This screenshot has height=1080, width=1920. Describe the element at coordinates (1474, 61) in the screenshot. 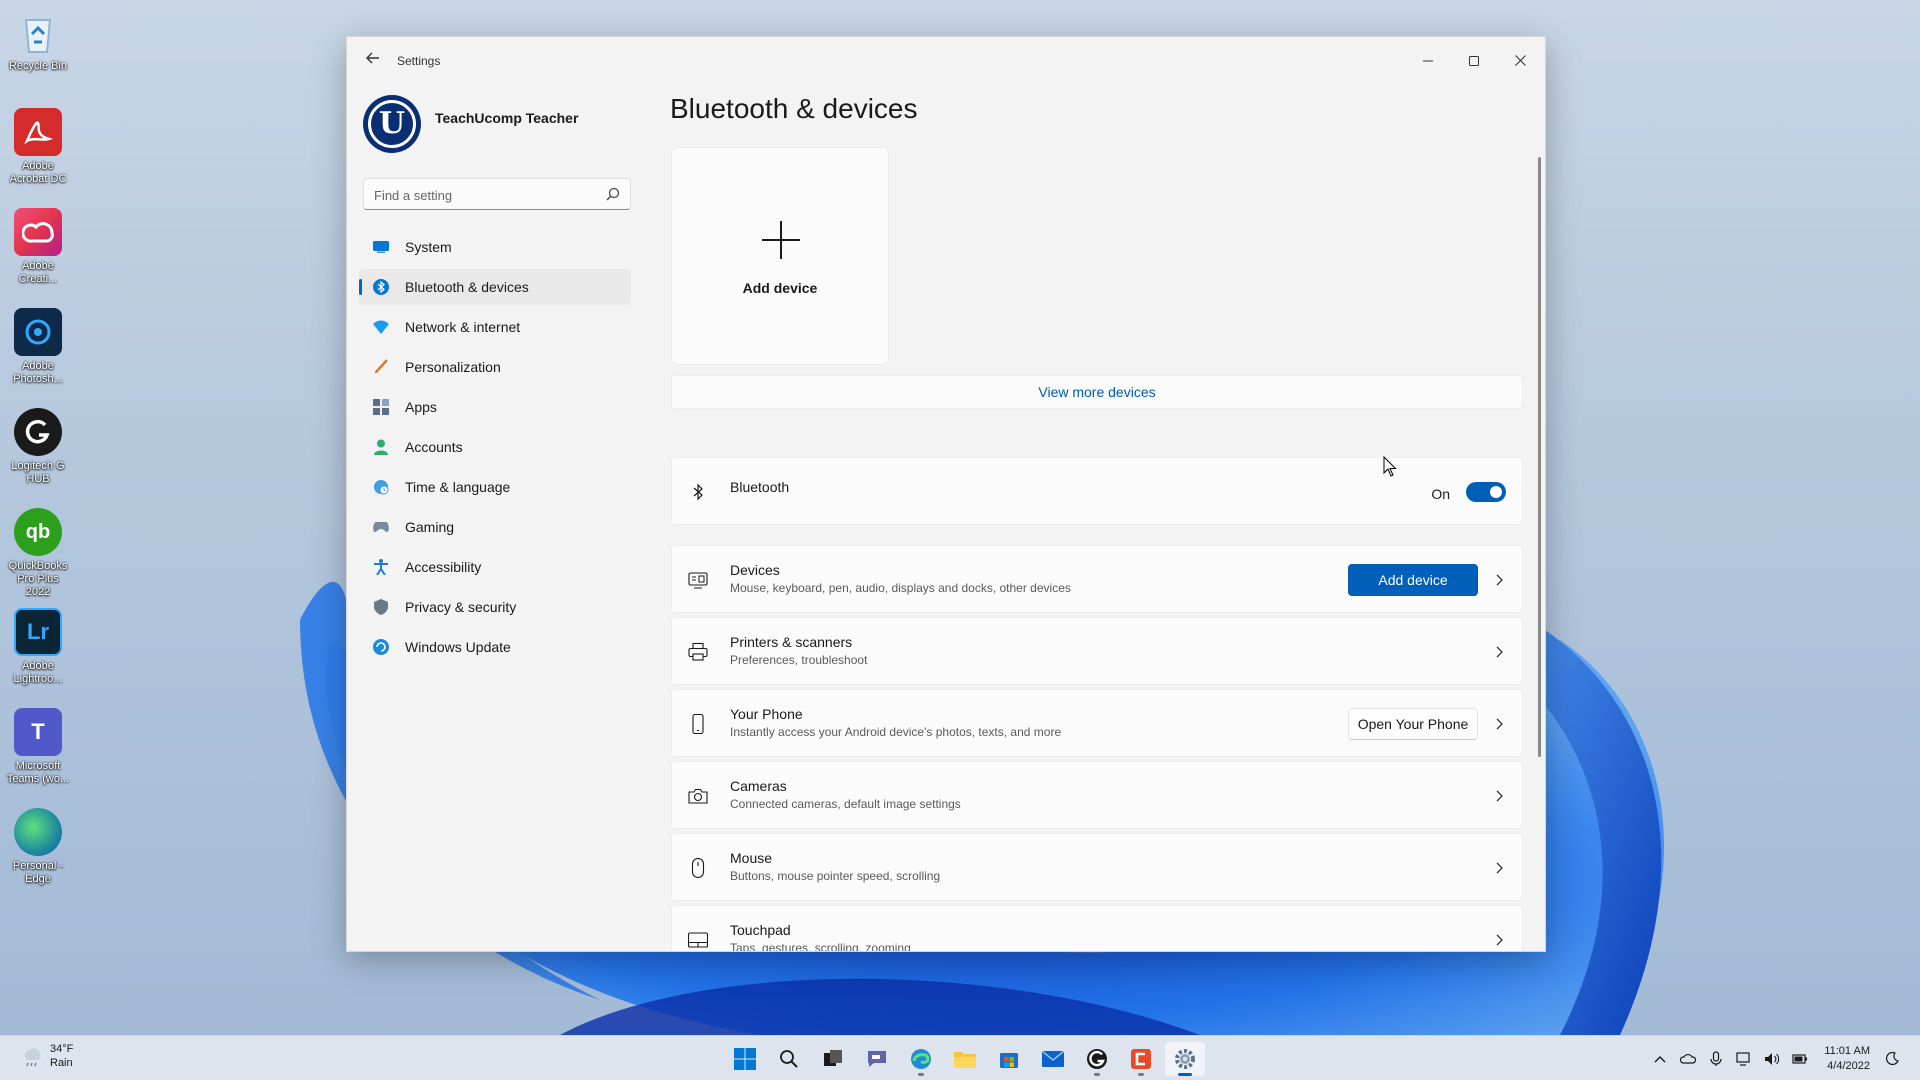

I see `maximize-button` at that location.